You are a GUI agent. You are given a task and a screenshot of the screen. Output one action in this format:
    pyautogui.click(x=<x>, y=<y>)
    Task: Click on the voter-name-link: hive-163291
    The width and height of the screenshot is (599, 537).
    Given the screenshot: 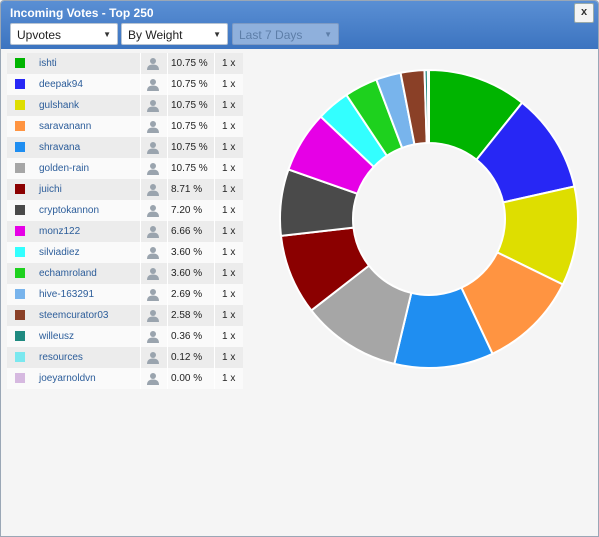 What is the action you would take?
    pyautogui.click(x=66, y=294)
    